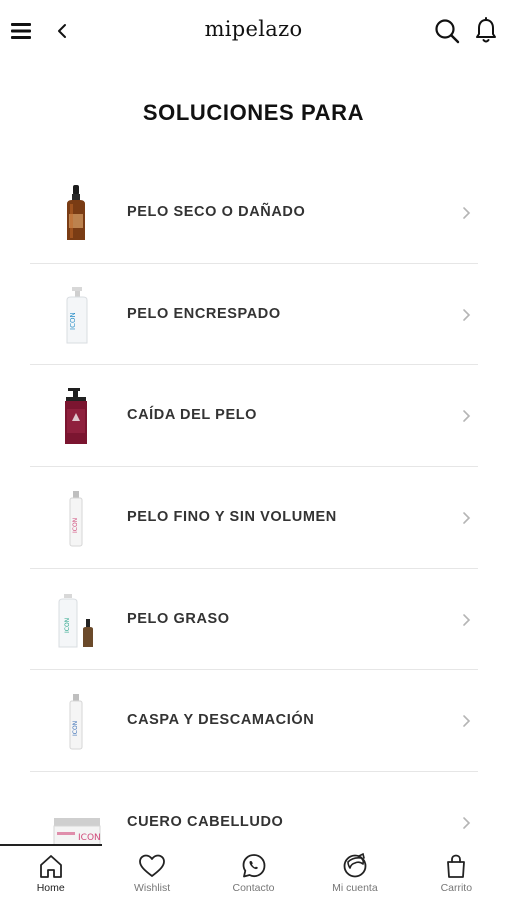  I want to click on heart-icon, so click(152, 865).